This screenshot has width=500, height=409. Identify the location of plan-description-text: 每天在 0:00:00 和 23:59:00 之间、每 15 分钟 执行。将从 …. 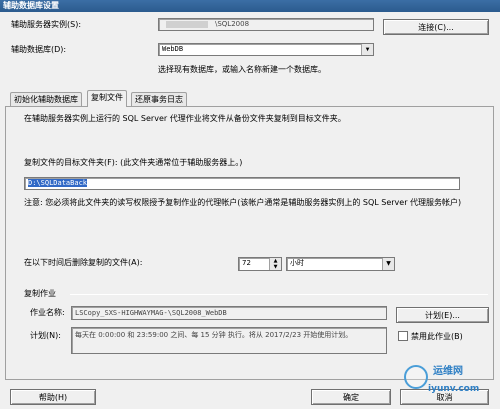
(214, 335).